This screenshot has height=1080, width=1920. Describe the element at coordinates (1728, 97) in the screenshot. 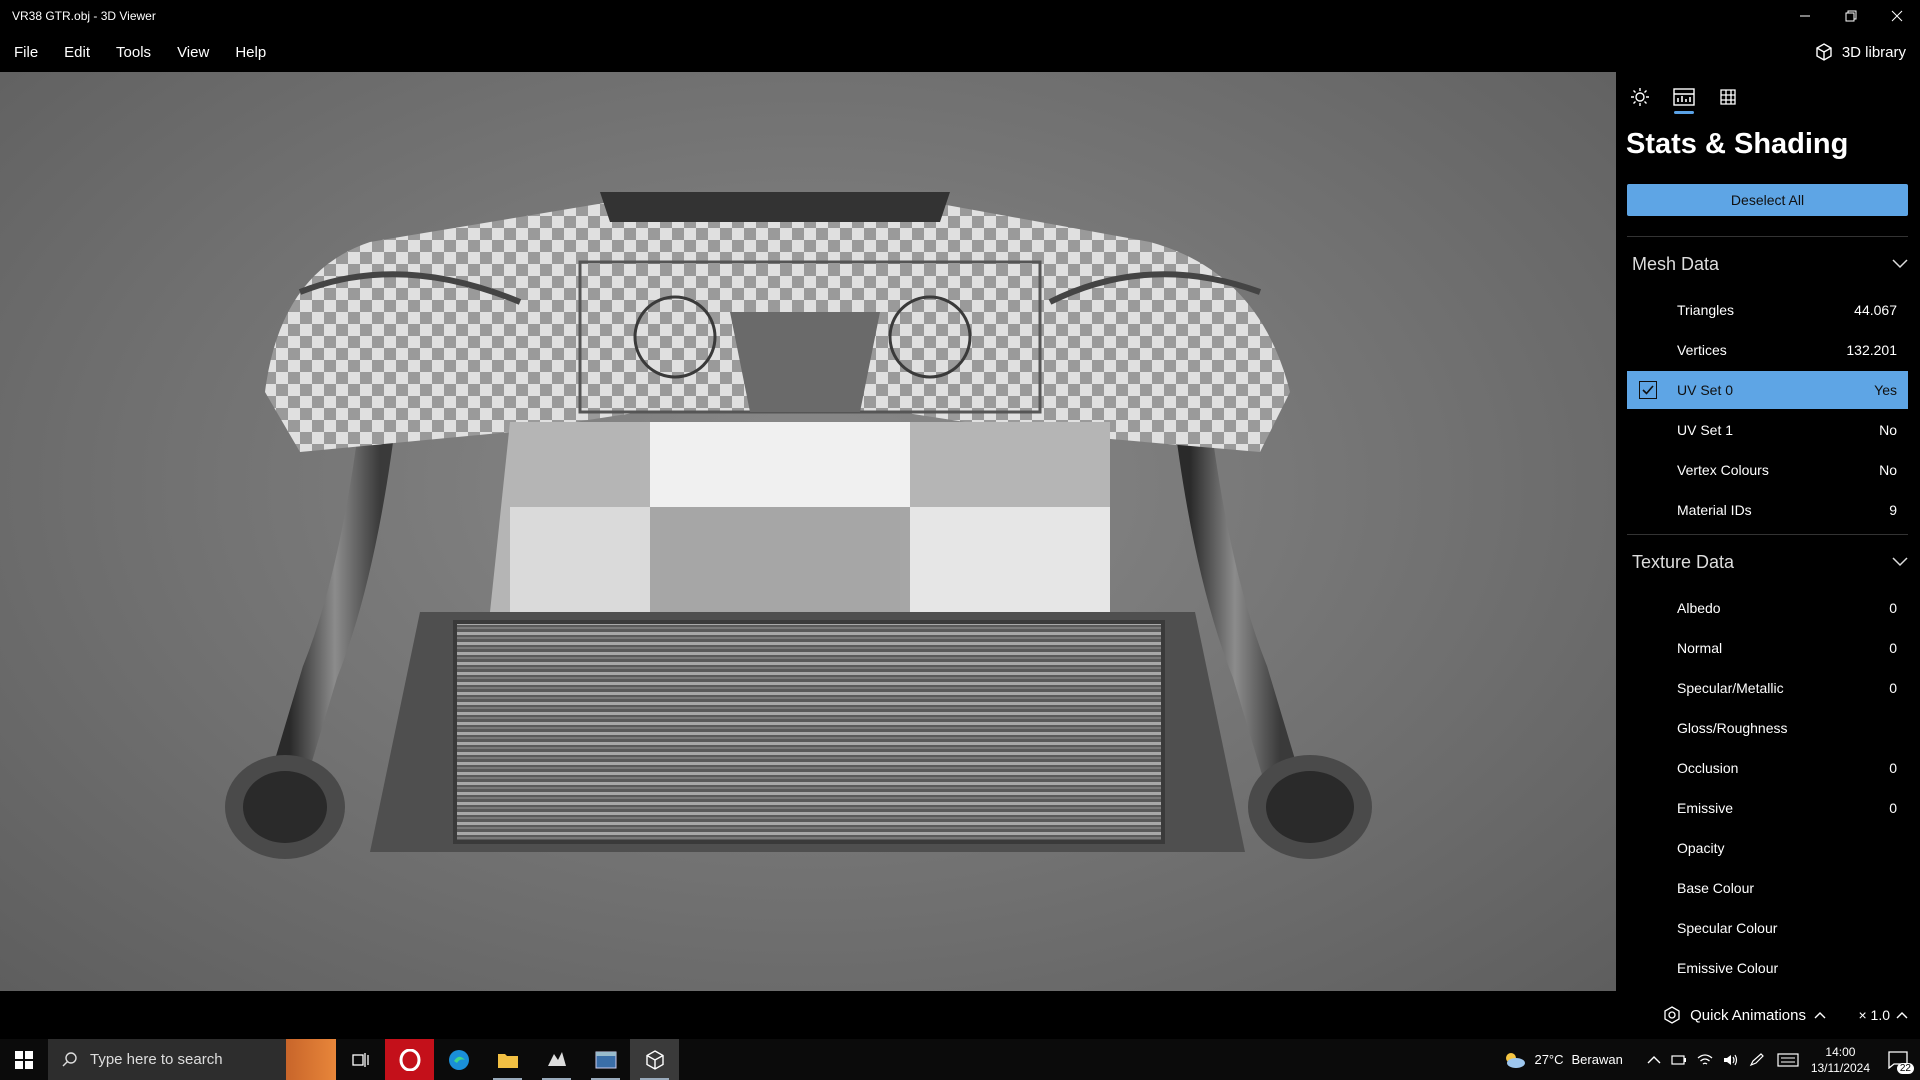

I see `tab-mesh-grid` at that location.